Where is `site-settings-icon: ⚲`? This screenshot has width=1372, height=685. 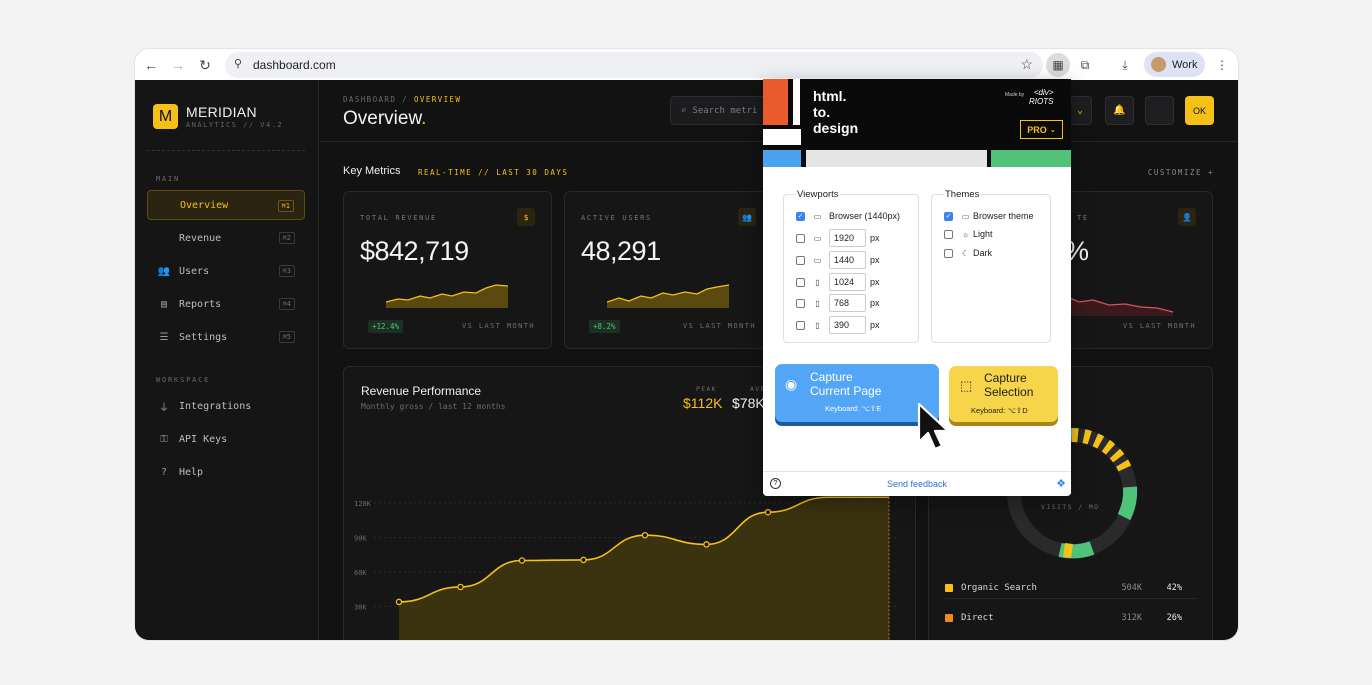 site-settings-icon: ⚲ is located at coordinates (238, 63).